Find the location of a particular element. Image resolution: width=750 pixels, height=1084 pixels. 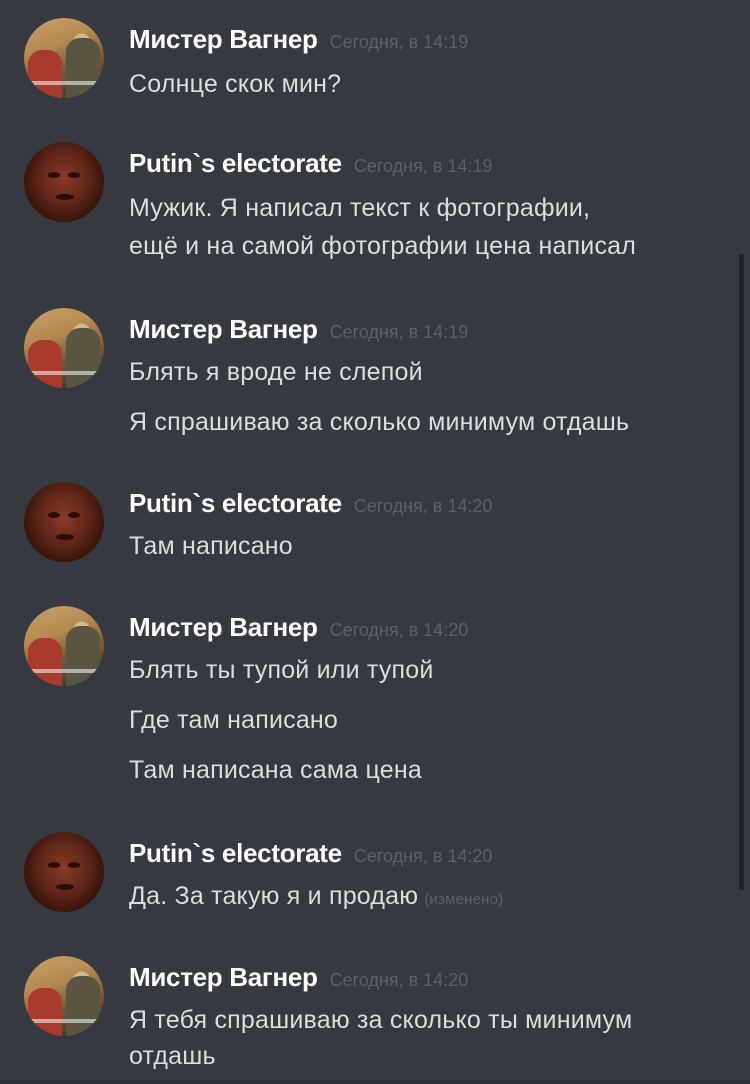

message-text: Я спрашиваю за сколько минимум отдашь is located at coordinates (379, 422).